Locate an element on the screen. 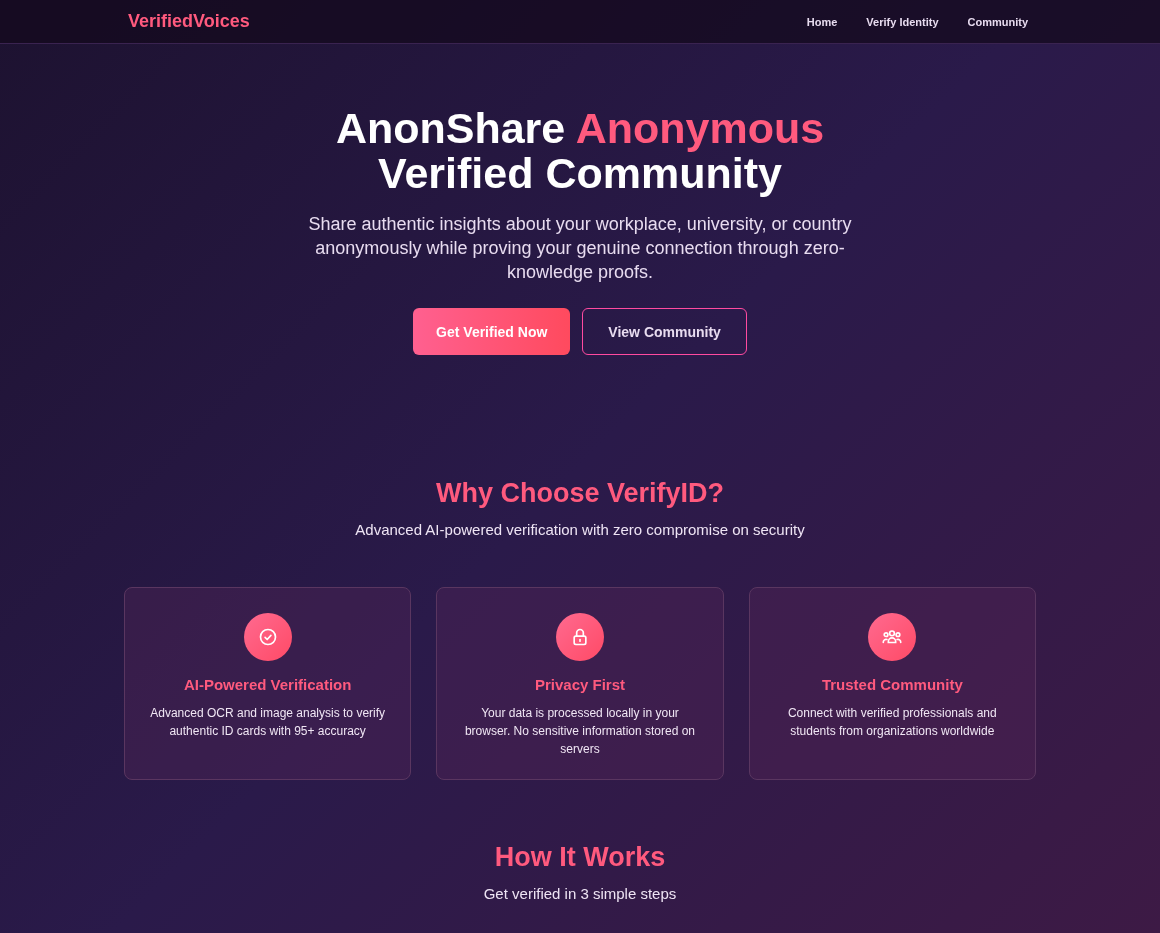  feature-title: Trusted Community is located at coordinates (892, 684).